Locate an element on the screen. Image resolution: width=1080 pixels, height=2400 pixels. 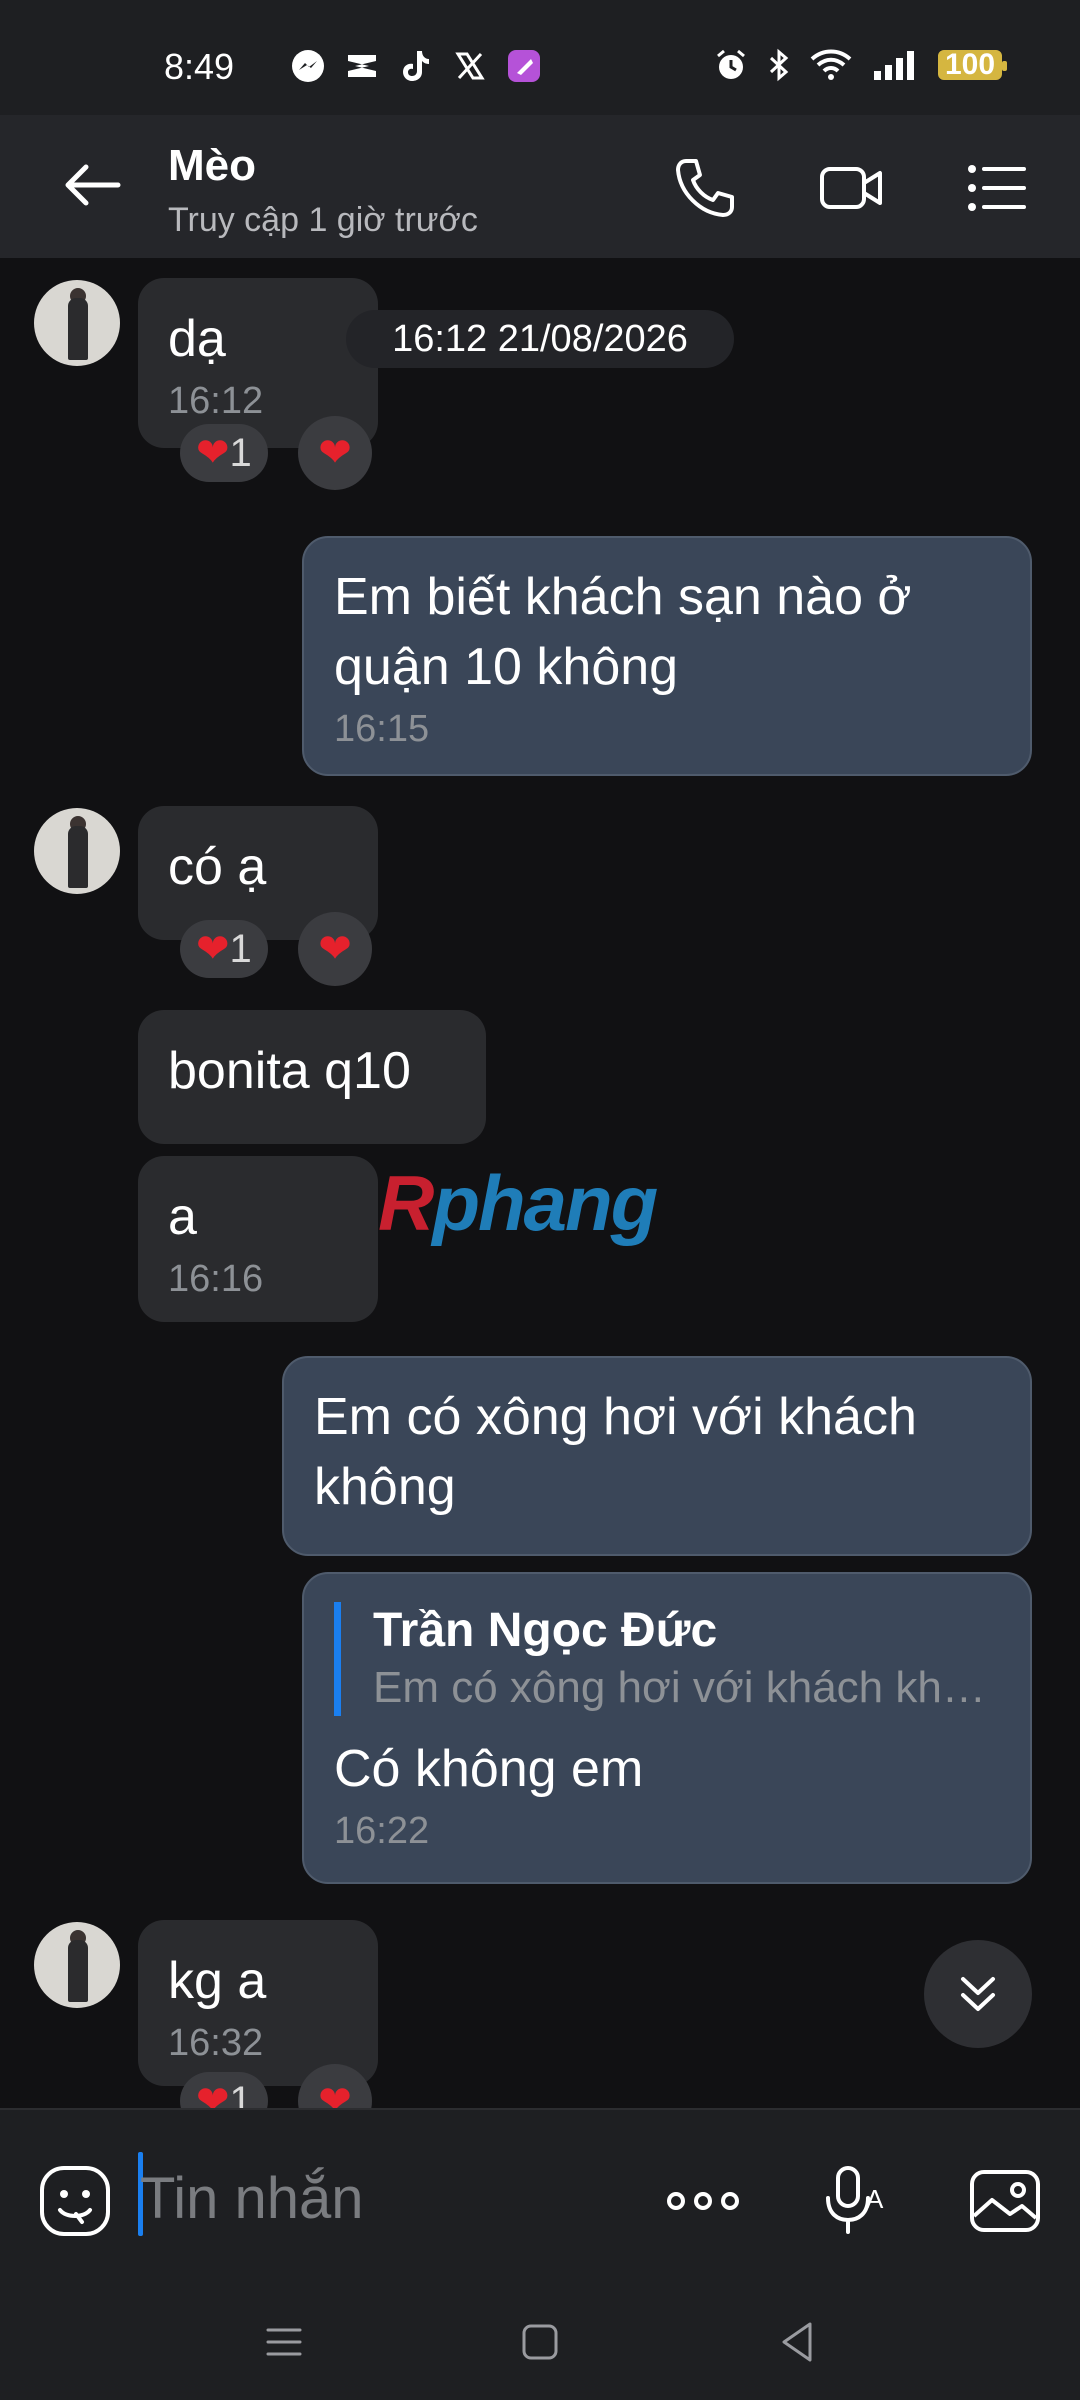
message-time: 16:15 is located at coordinates (382, 729).